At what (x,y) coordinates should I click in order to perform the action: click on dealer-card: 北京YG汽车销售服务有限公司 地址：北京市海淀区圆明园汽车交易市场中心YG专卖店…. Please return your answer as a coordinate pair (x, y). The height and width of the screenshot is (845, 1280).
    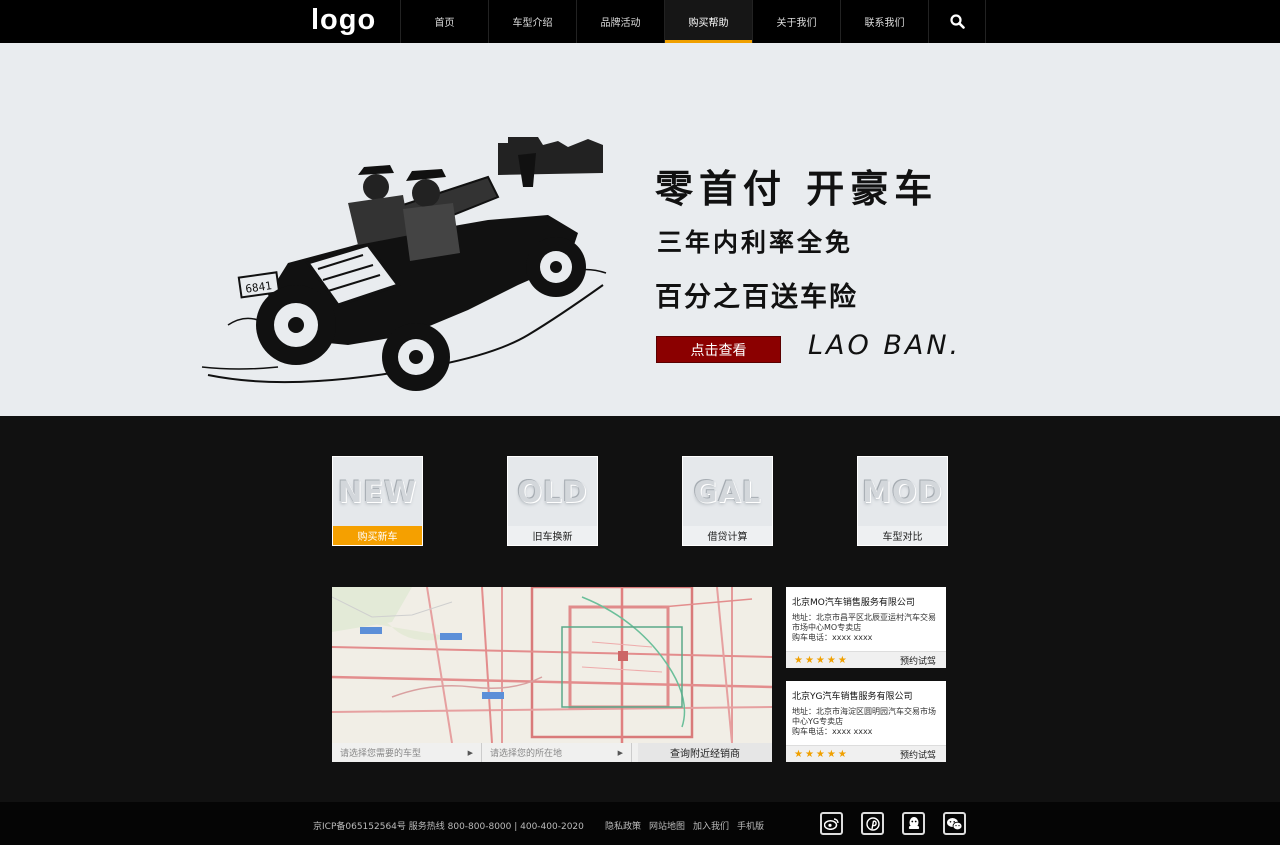
    Looking at the image, I should click on (866, 721).